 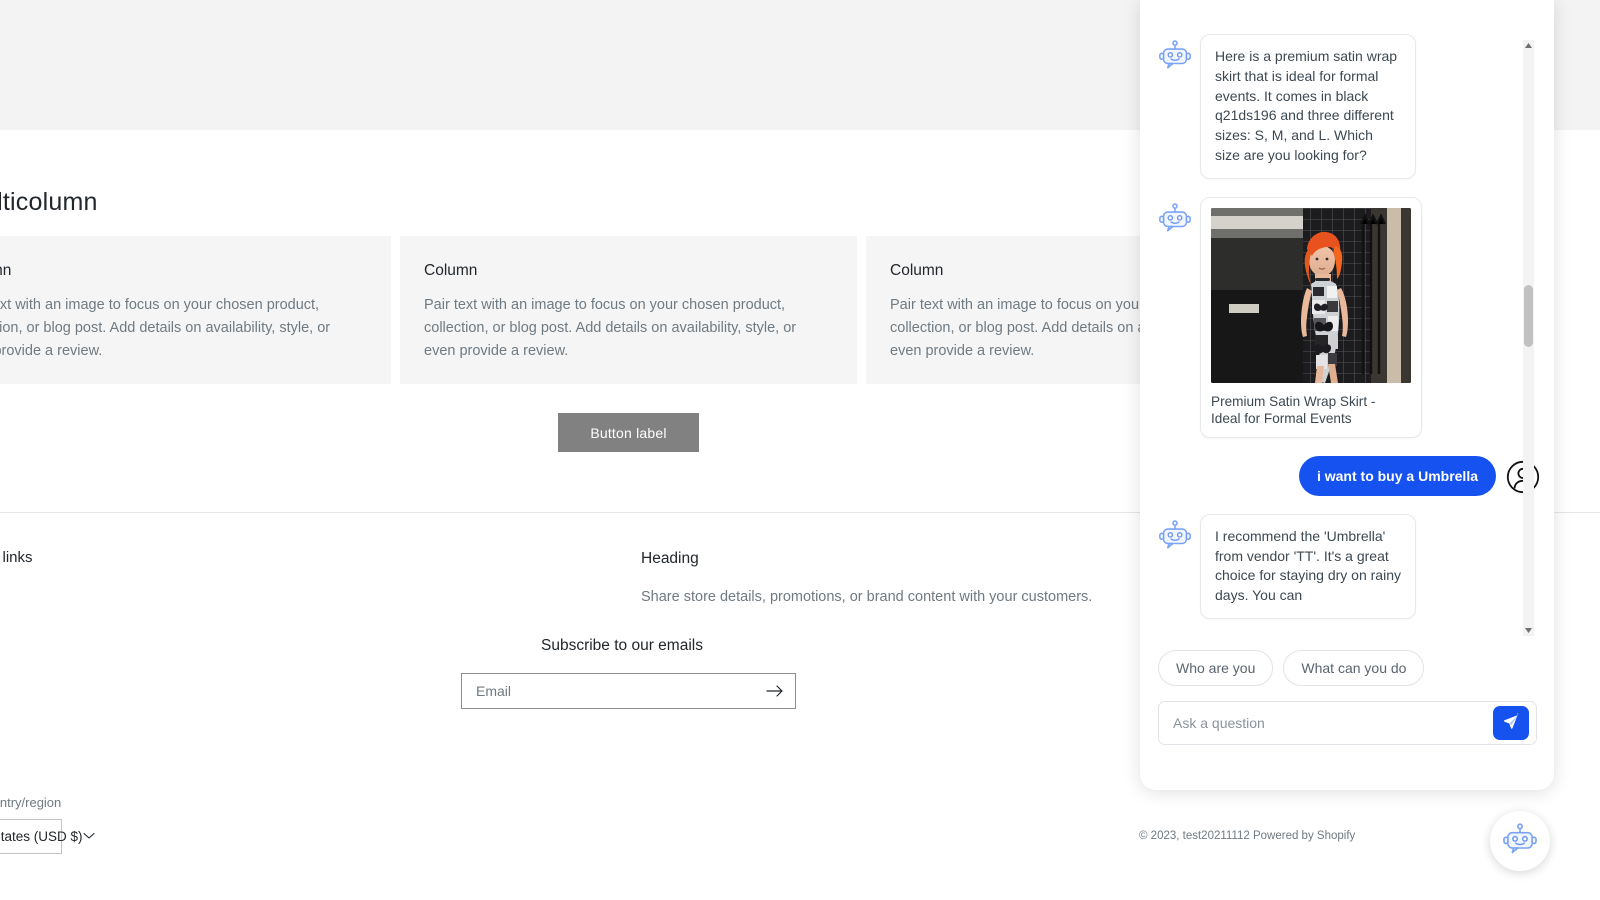 What do you see at coordinates (1311, 295) in the screenshot?
I see `product-image` at bounding box center [1311, 295].